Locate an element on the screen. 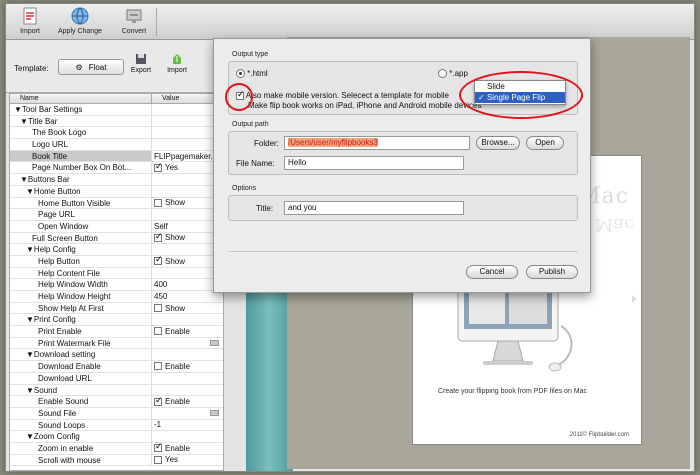 Image resolution: width=700 pixels, height=475 pixels. table-row: ▼Home Button is located at coordinates (116, 191).